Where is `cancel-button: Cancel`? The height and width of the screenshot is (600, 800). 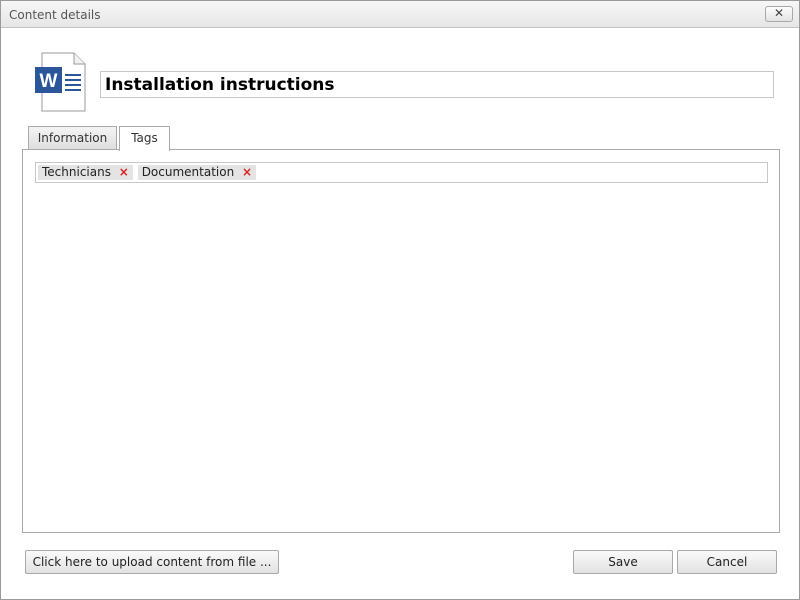
cancel-button: Cancel is located at coordinates (727, 562).